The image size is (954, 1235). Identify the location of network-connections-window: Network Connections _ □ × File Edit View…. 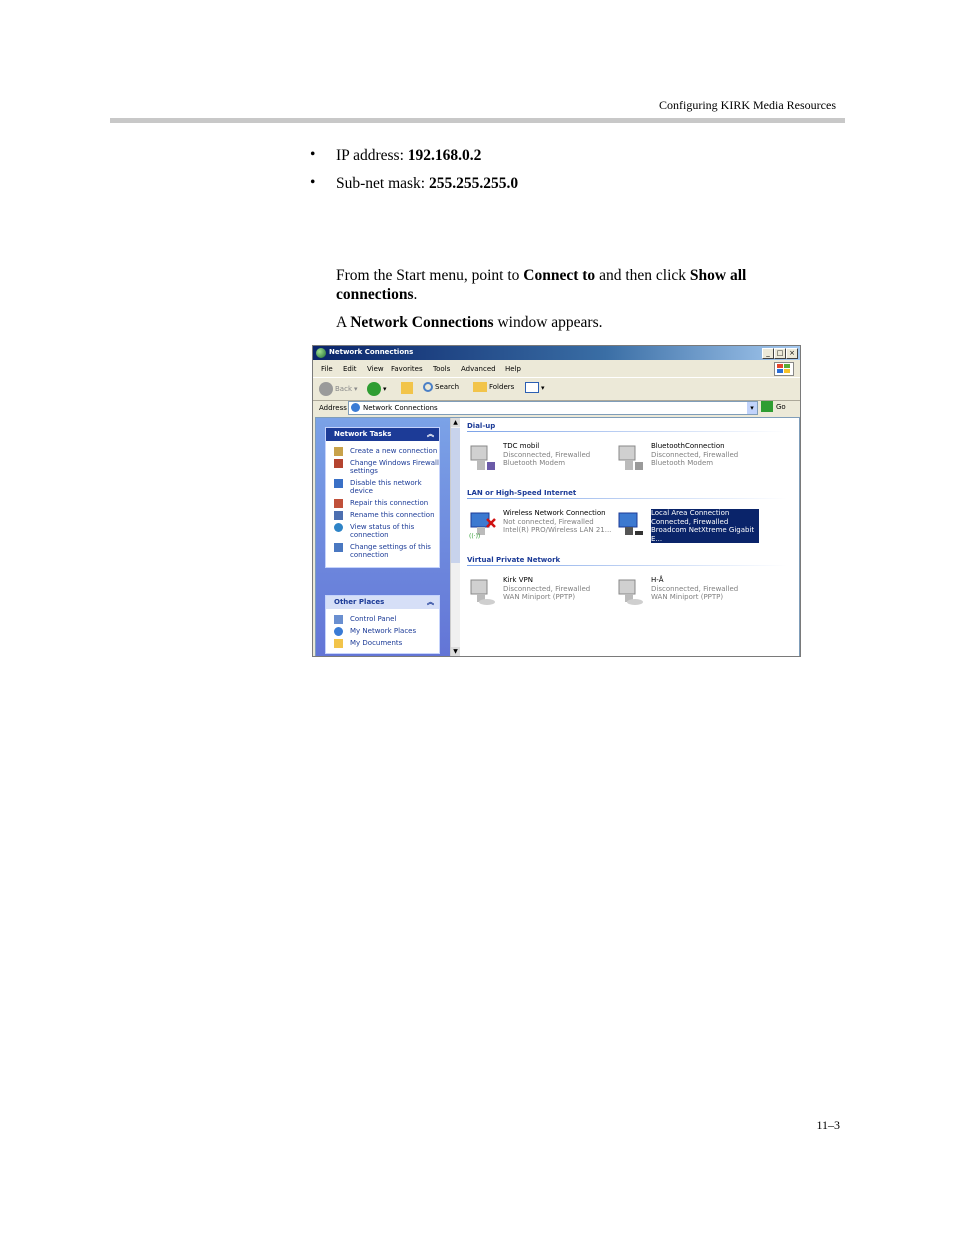
(556, 501).